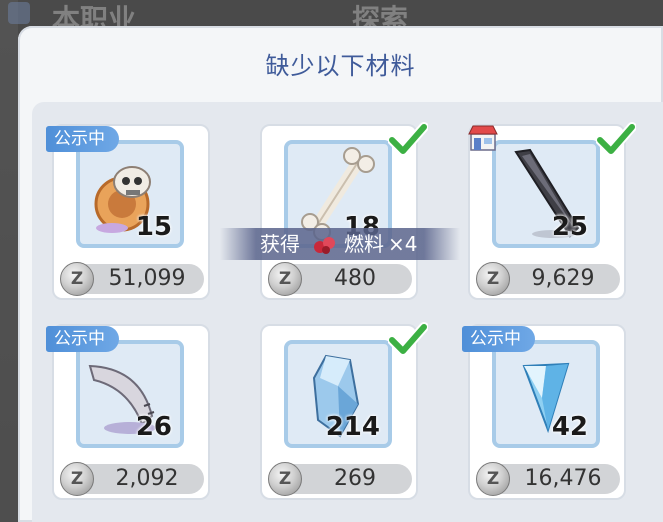  I want to click on material-card: 25 Z 9,629, so click(552, 211).